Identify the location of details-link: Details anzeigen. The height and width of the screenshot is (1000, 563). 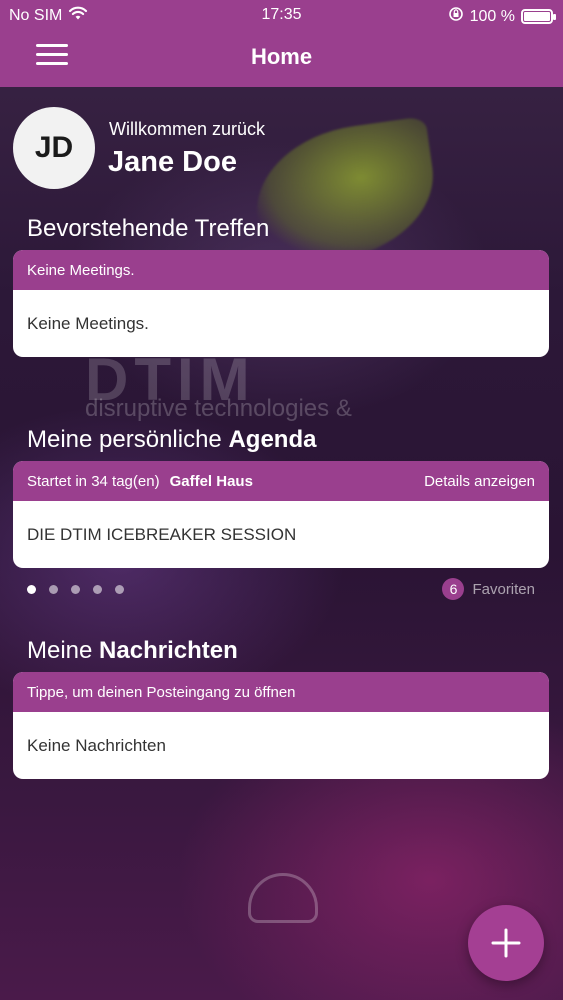
(479, 481).